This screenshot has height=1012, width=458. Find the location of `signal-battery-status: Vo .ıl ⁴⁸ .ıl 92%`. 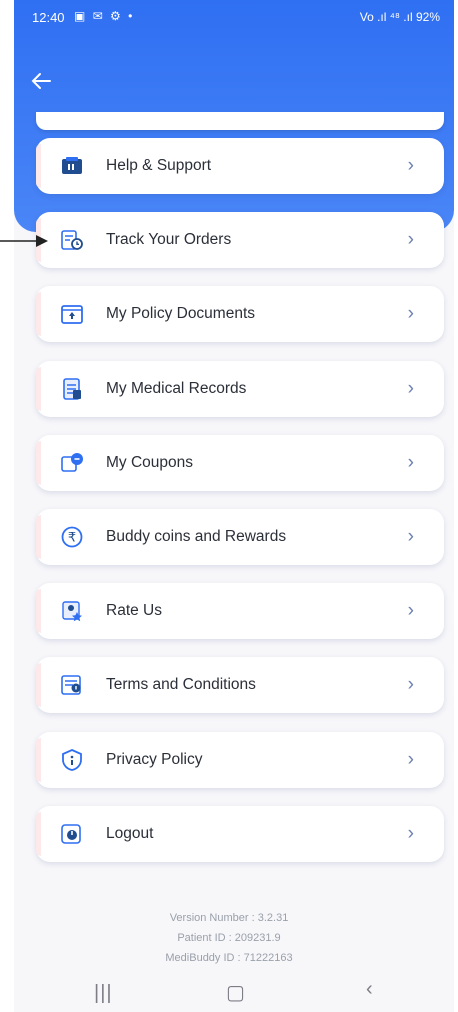

signal-battery-status: Vo .ıl ⁴⁸ .ıl 92% is located at coordinates (399, 17).